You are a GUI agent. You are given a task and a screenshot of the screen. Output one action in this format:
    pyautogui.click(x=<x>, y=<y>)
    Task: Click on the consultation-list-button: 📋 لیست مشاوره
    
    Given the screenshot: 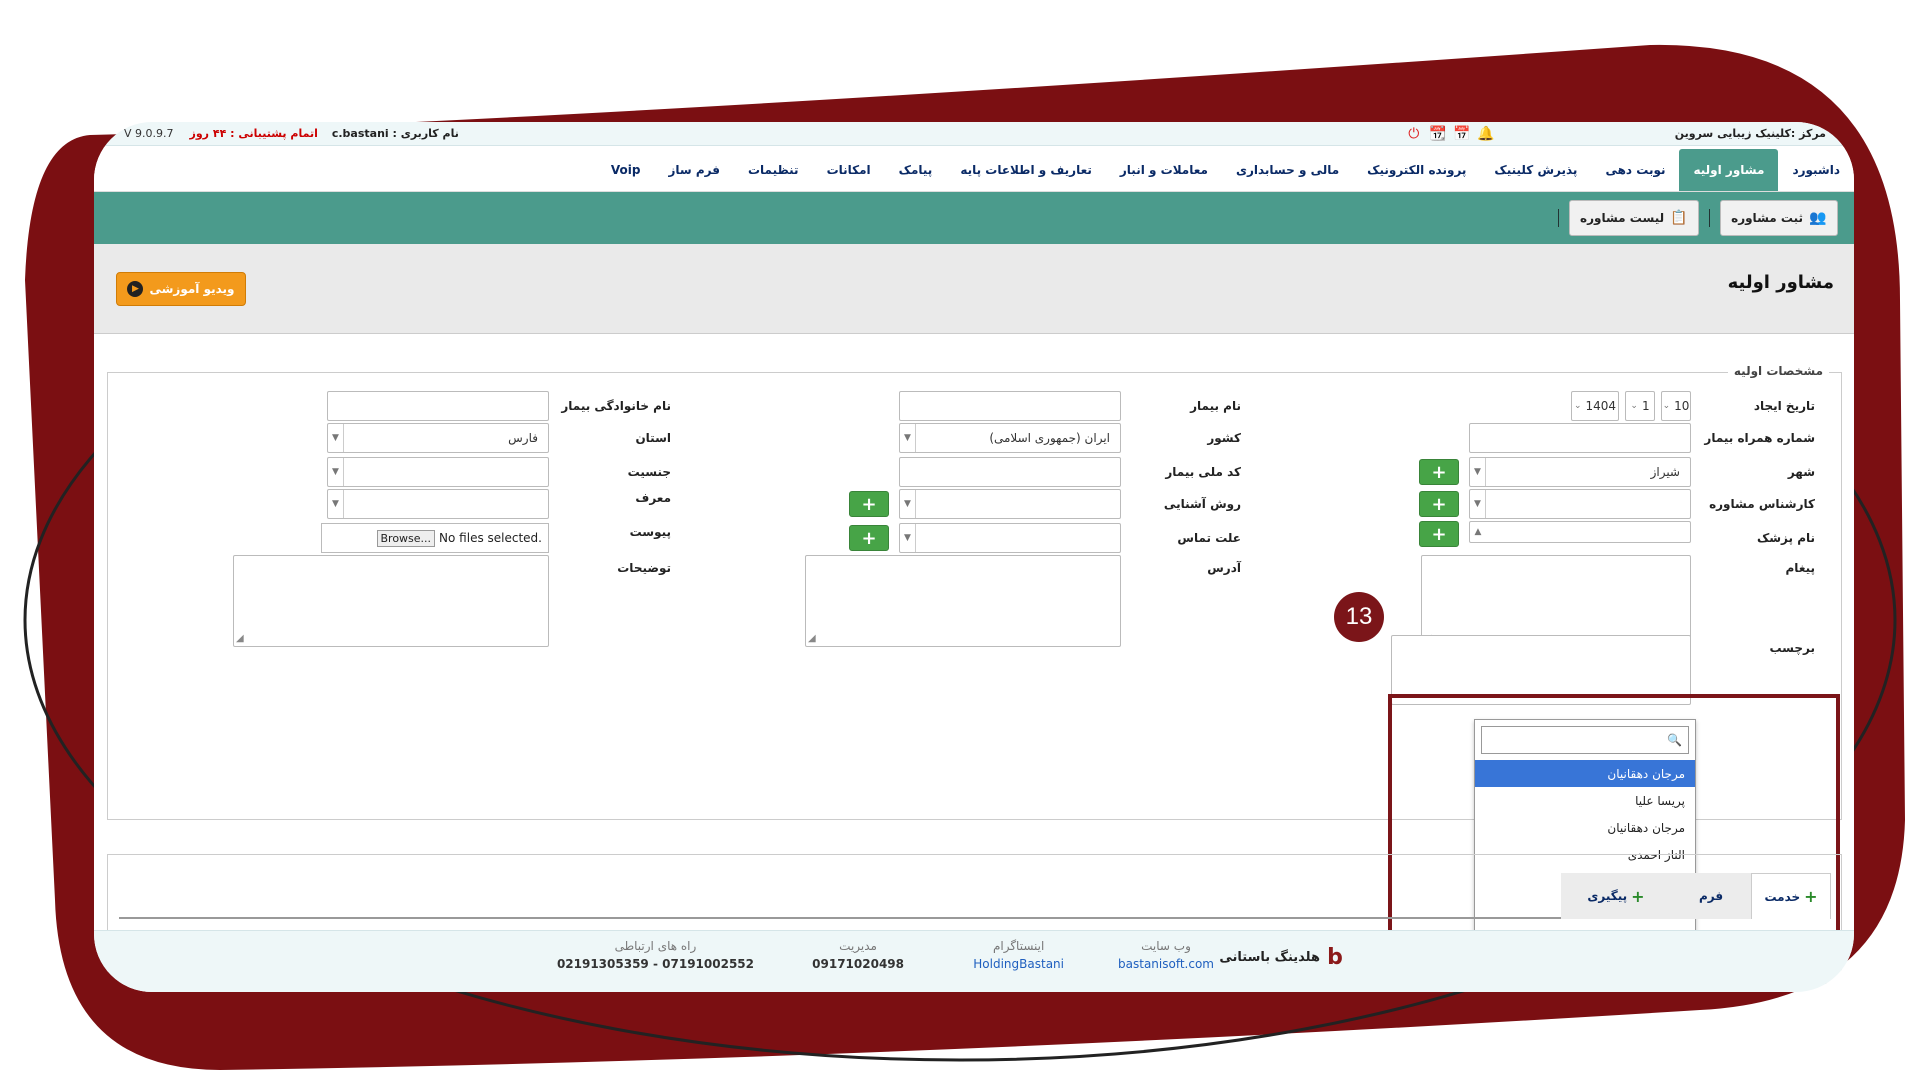 What is the action you would take?
    pyautogui.click(x=1634, y=218)
    